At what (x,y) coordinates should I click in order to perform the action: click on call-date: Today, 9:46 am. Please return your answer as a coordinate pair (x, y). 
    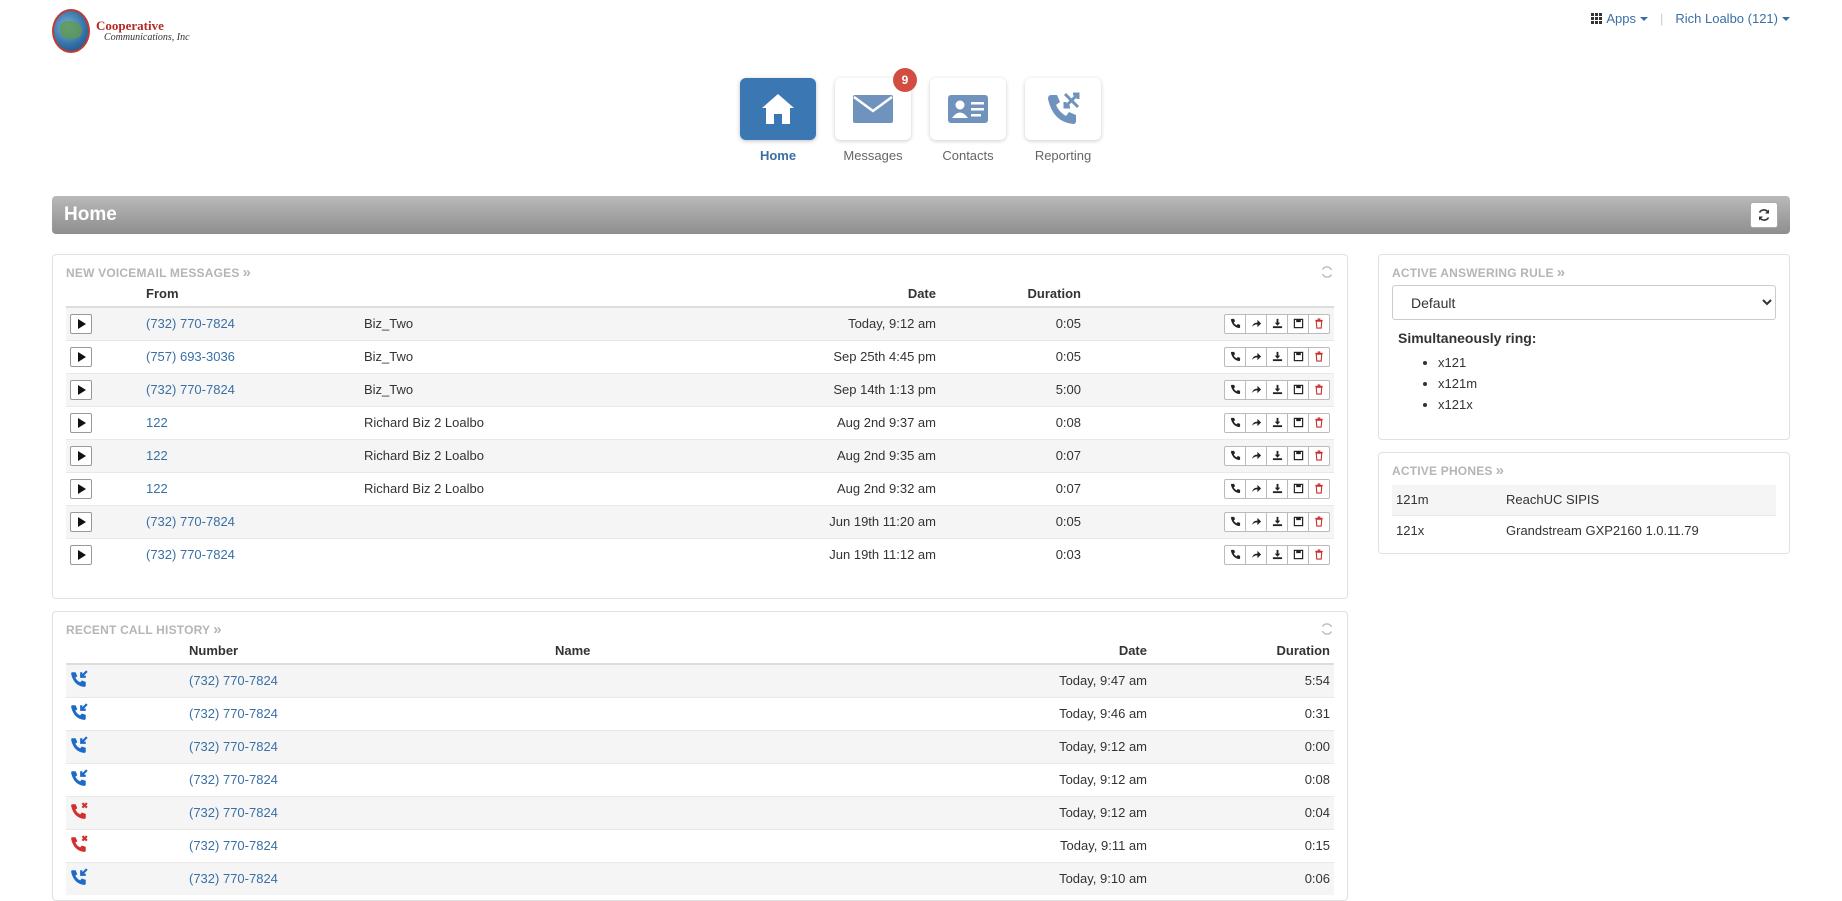
    Looking at the image, I should click on (1001, 713).